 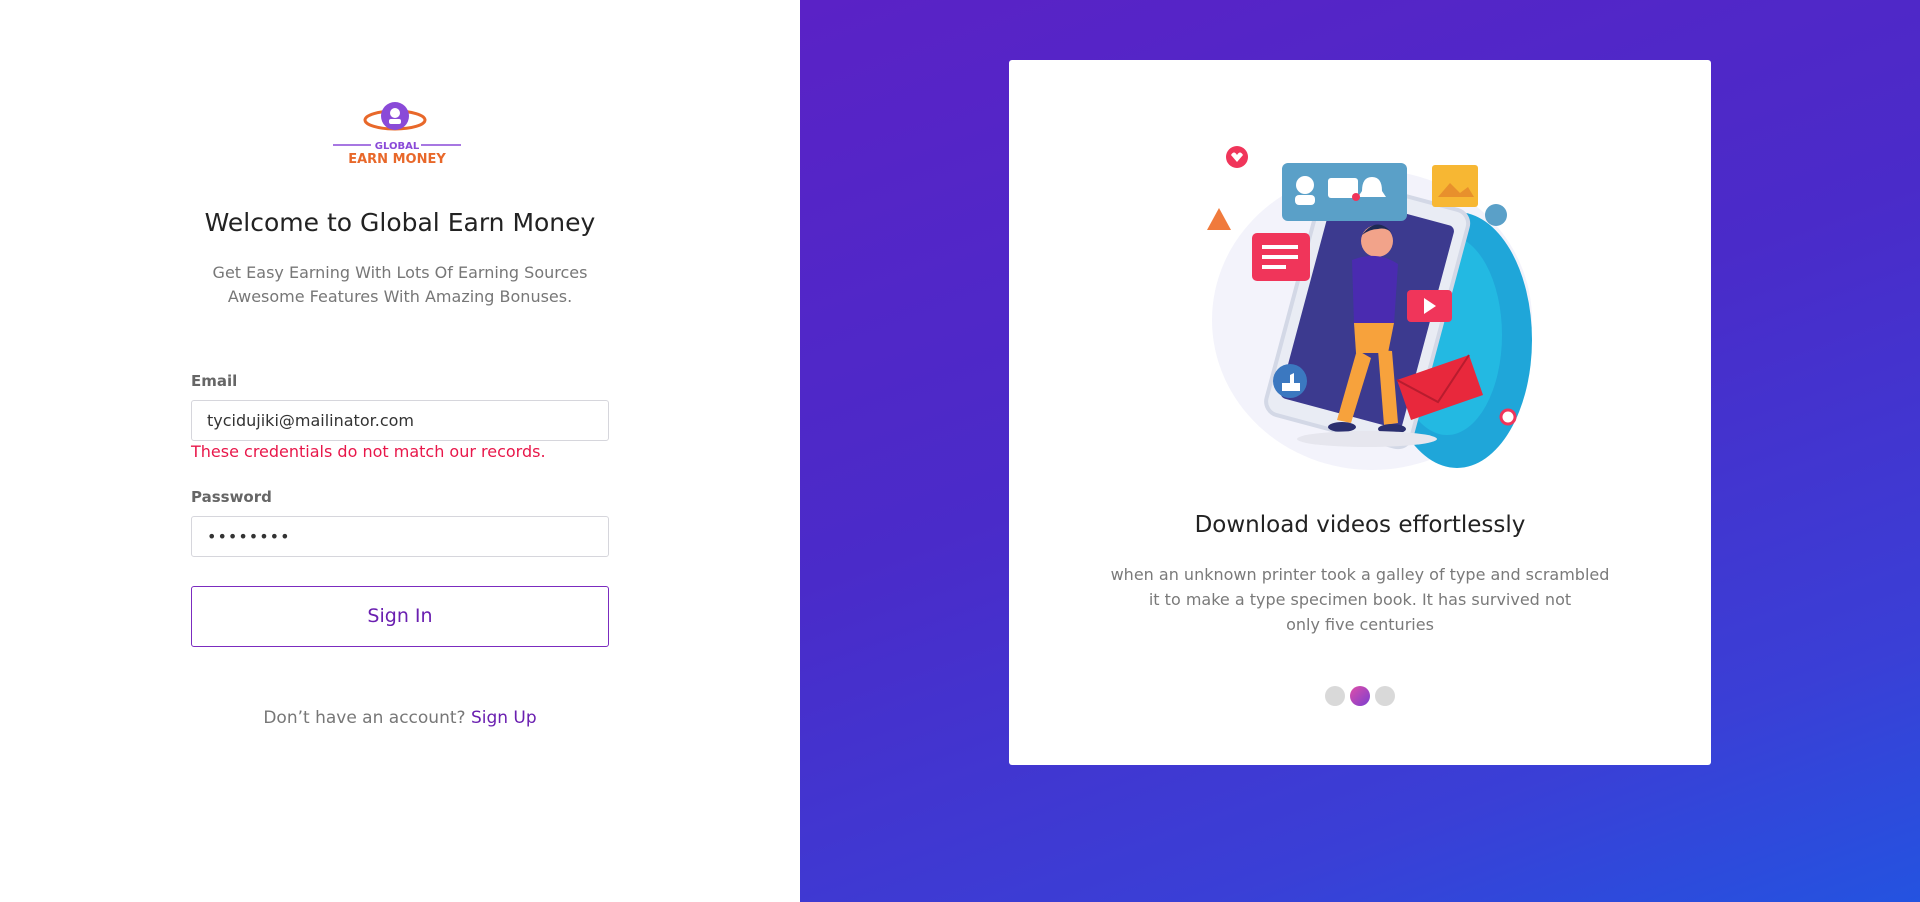 I want to click on slide-title: Download videos effortlessly, so click(x=1360, y=525).